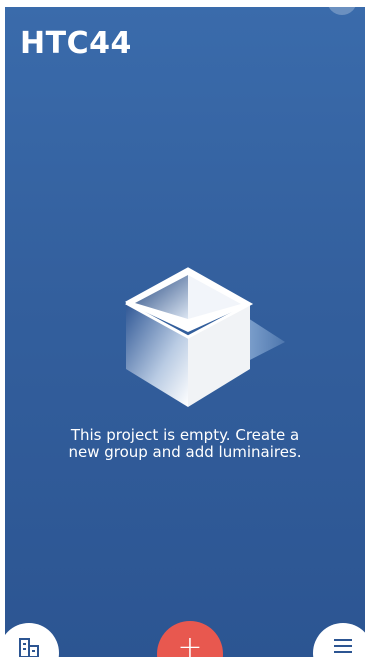 Image resolution: width=369 pixels, height=657 pixels. I want to click on page-title: HTC44, so click(76, 43).